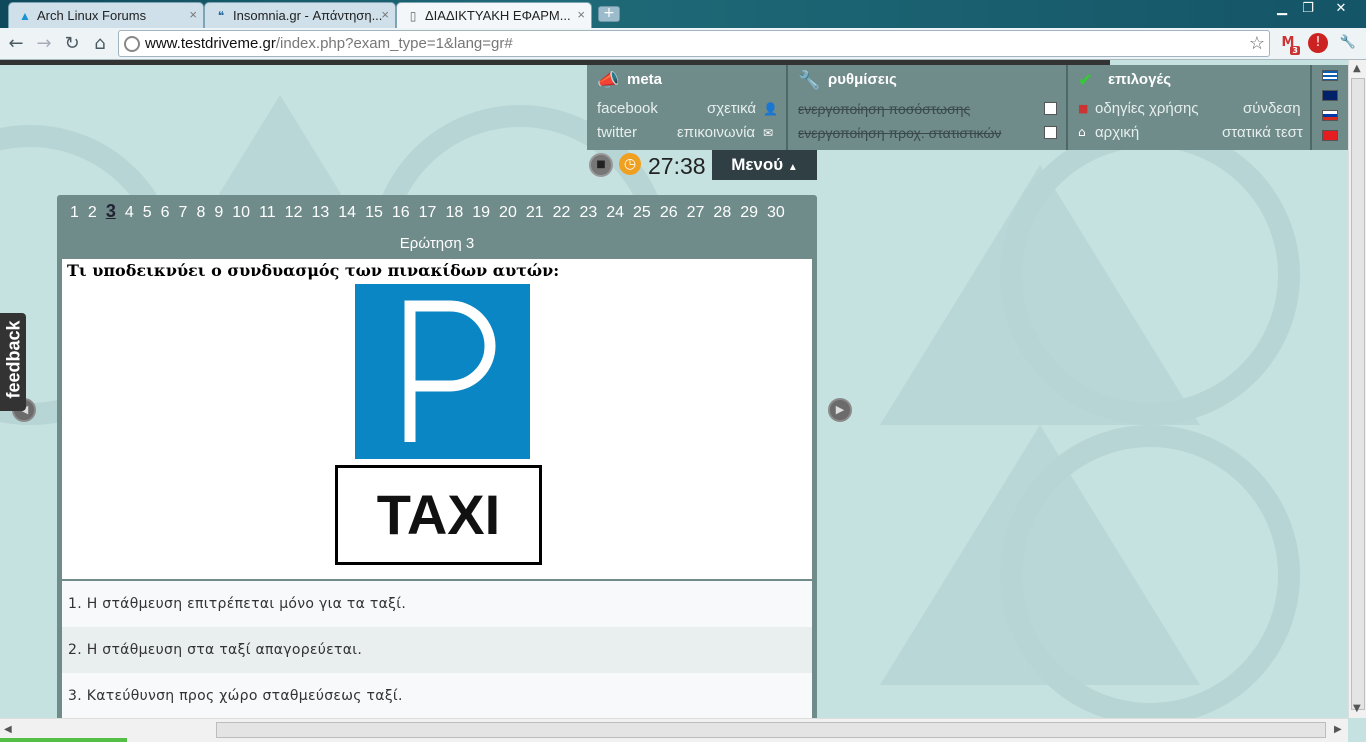 The height and width of the screenshot is (742, 1366). What do you see at coordinates (1289, 44) in the screenshot?
I see `gmail-icon: M3` at bounding box center [1289, 44].